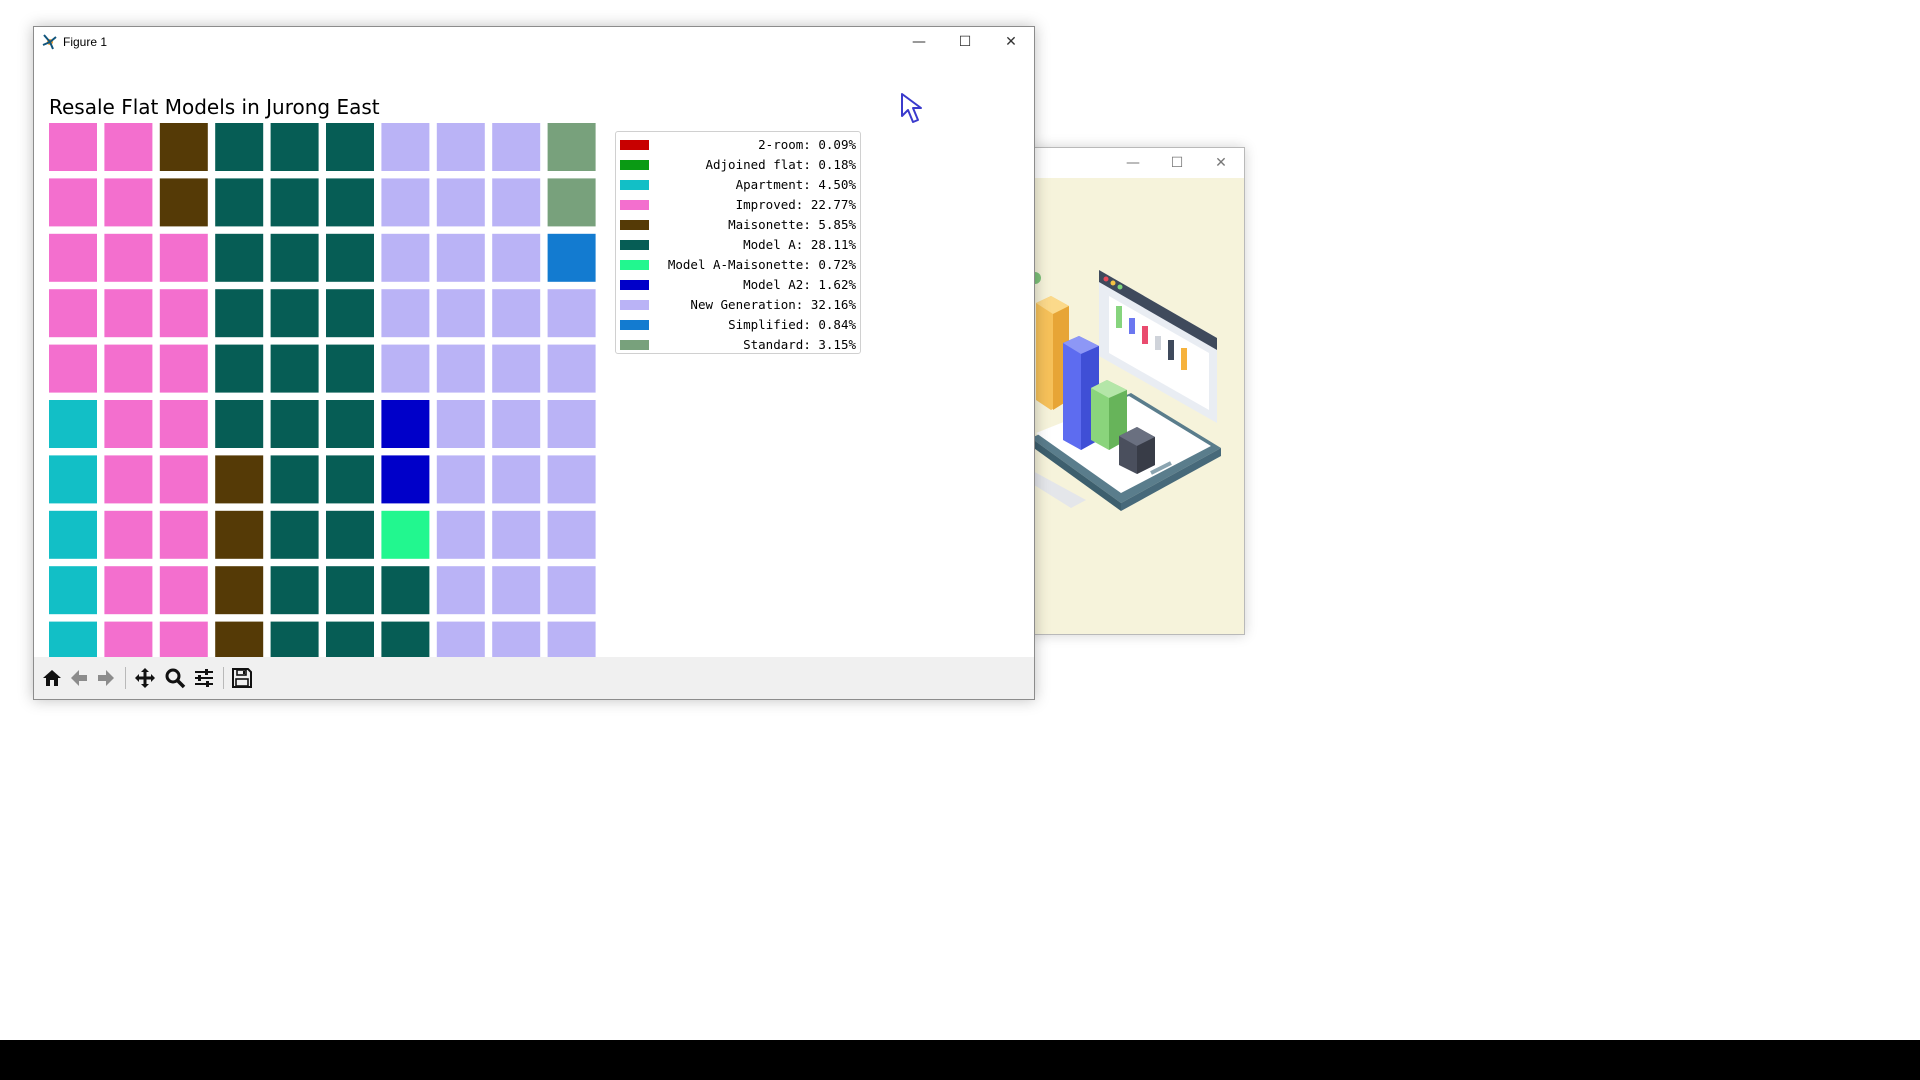 The width and height of the screenshot is (1920, 1080). I want to click on legend-item: Improved: 22.77%, so click(739, 205).